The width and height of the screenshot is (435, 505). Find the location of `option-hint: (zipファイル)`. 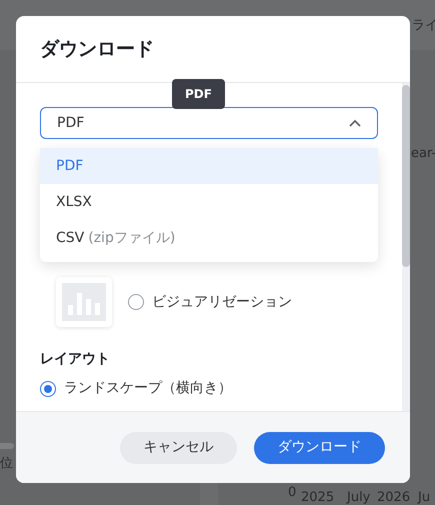

option-hint: (zipファイル) is located at coordinates (132, 238).